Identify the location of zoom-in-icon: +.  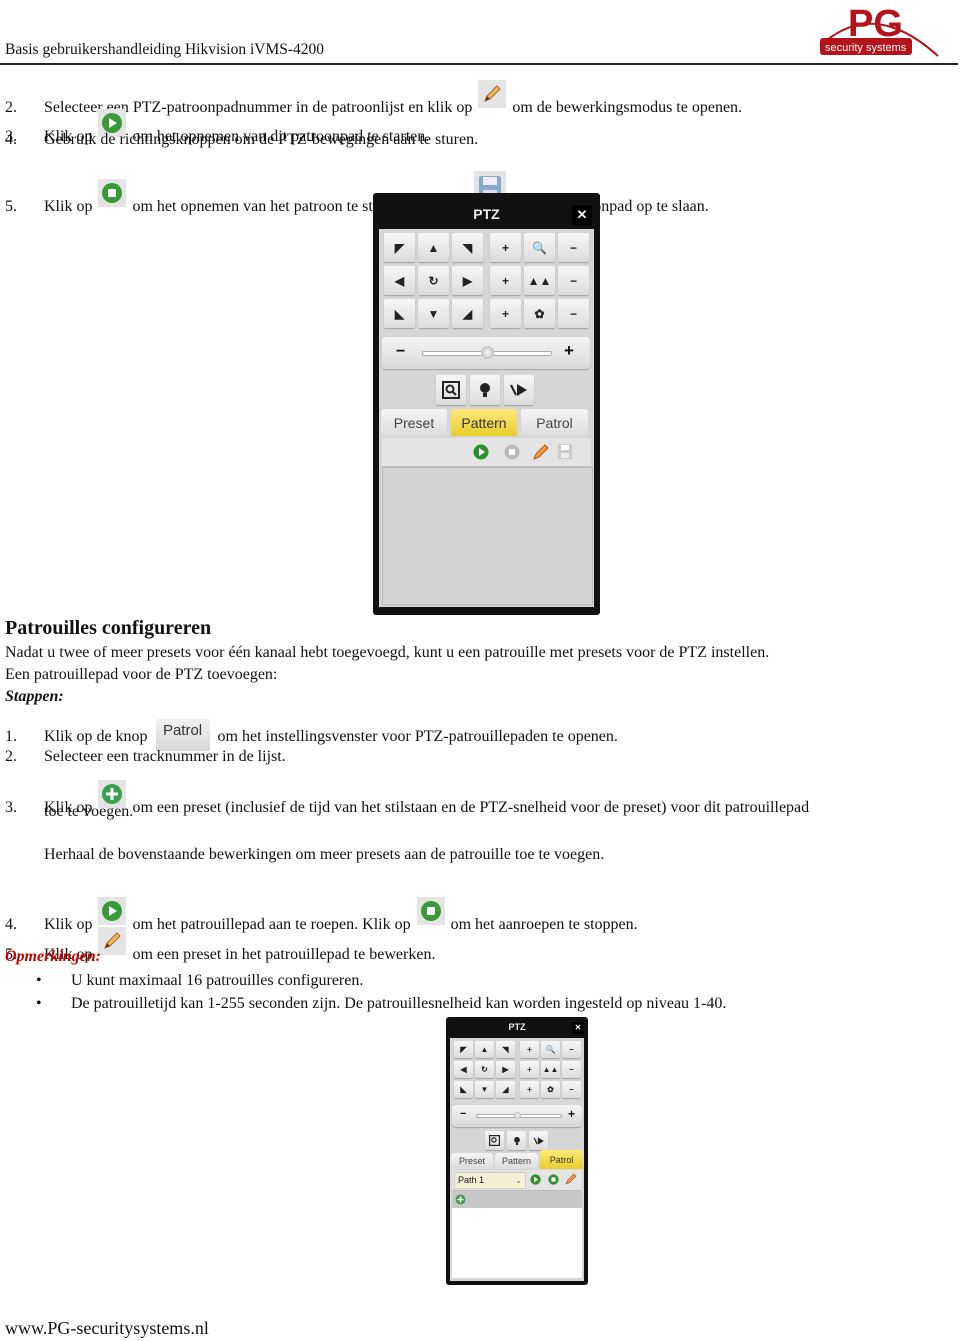
(529, 1049).